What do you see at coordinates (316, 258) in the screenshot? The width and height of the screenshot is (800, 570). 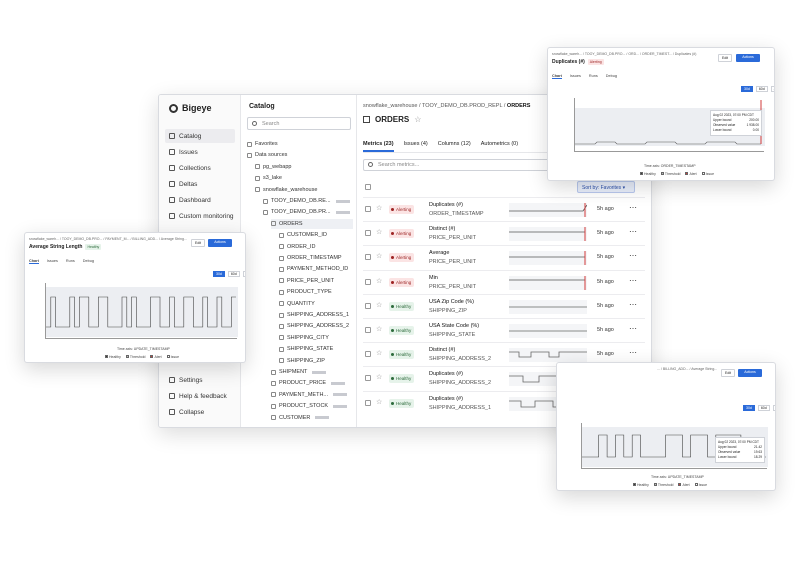 I see `tree-item: ORDER_TIMESTAMP` at bounding box center [316, 258].